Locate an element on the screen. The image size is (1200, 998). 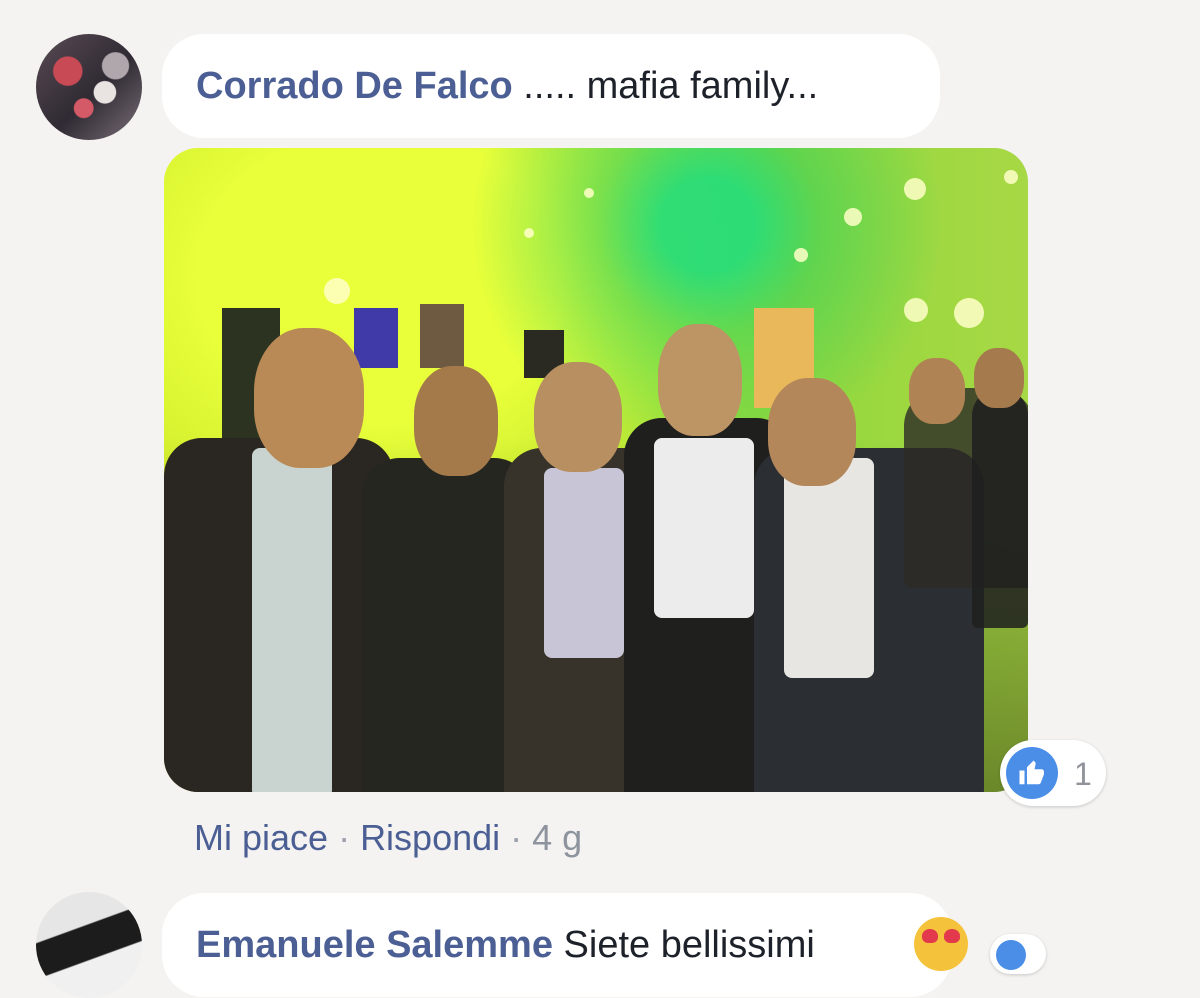
door-panel is located at coordinates (442, 336).